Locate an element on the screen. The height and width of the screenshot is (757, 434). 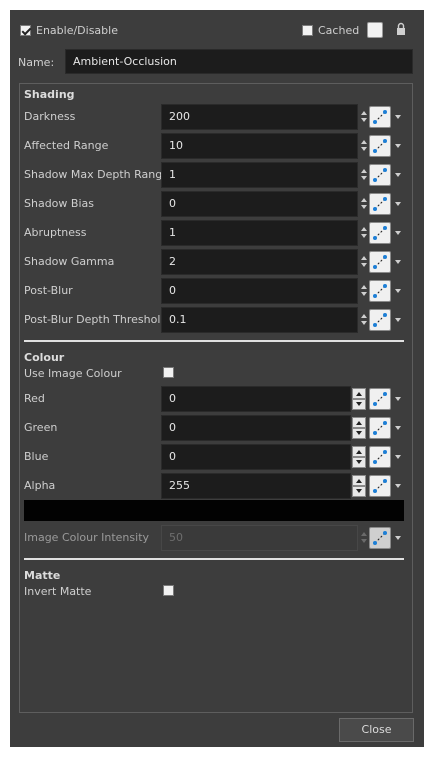
alpha-stepper is located at coordinates (359, 486).